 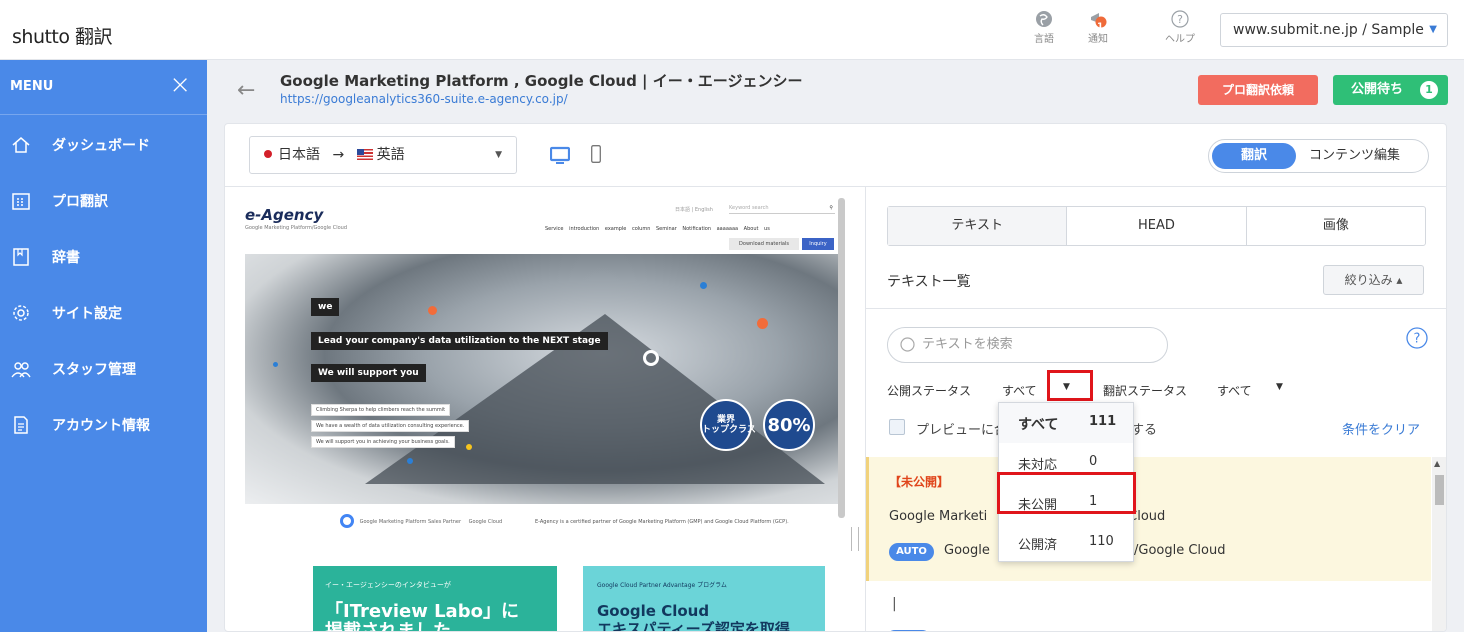 What do you see at coordinates (962, 430) in the screenshot?
I see `preview-checkbox-label: プレビューに合` at bounding box center [962, 430].